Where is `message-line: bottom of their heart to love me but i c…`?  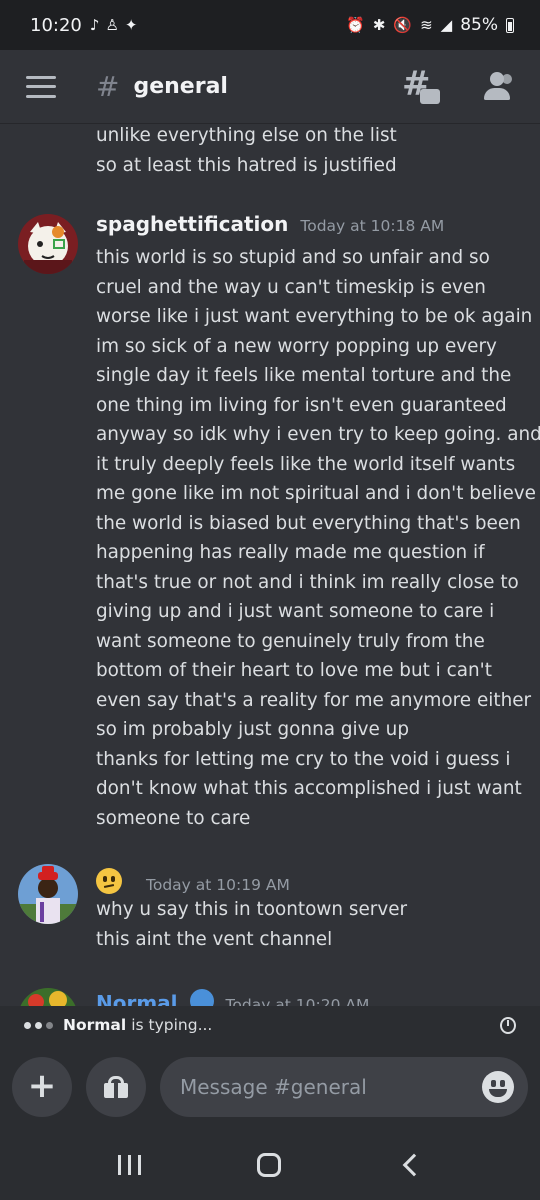
message-line: bottom of their heart to love me but i c… is located at coordinates (294, 670).